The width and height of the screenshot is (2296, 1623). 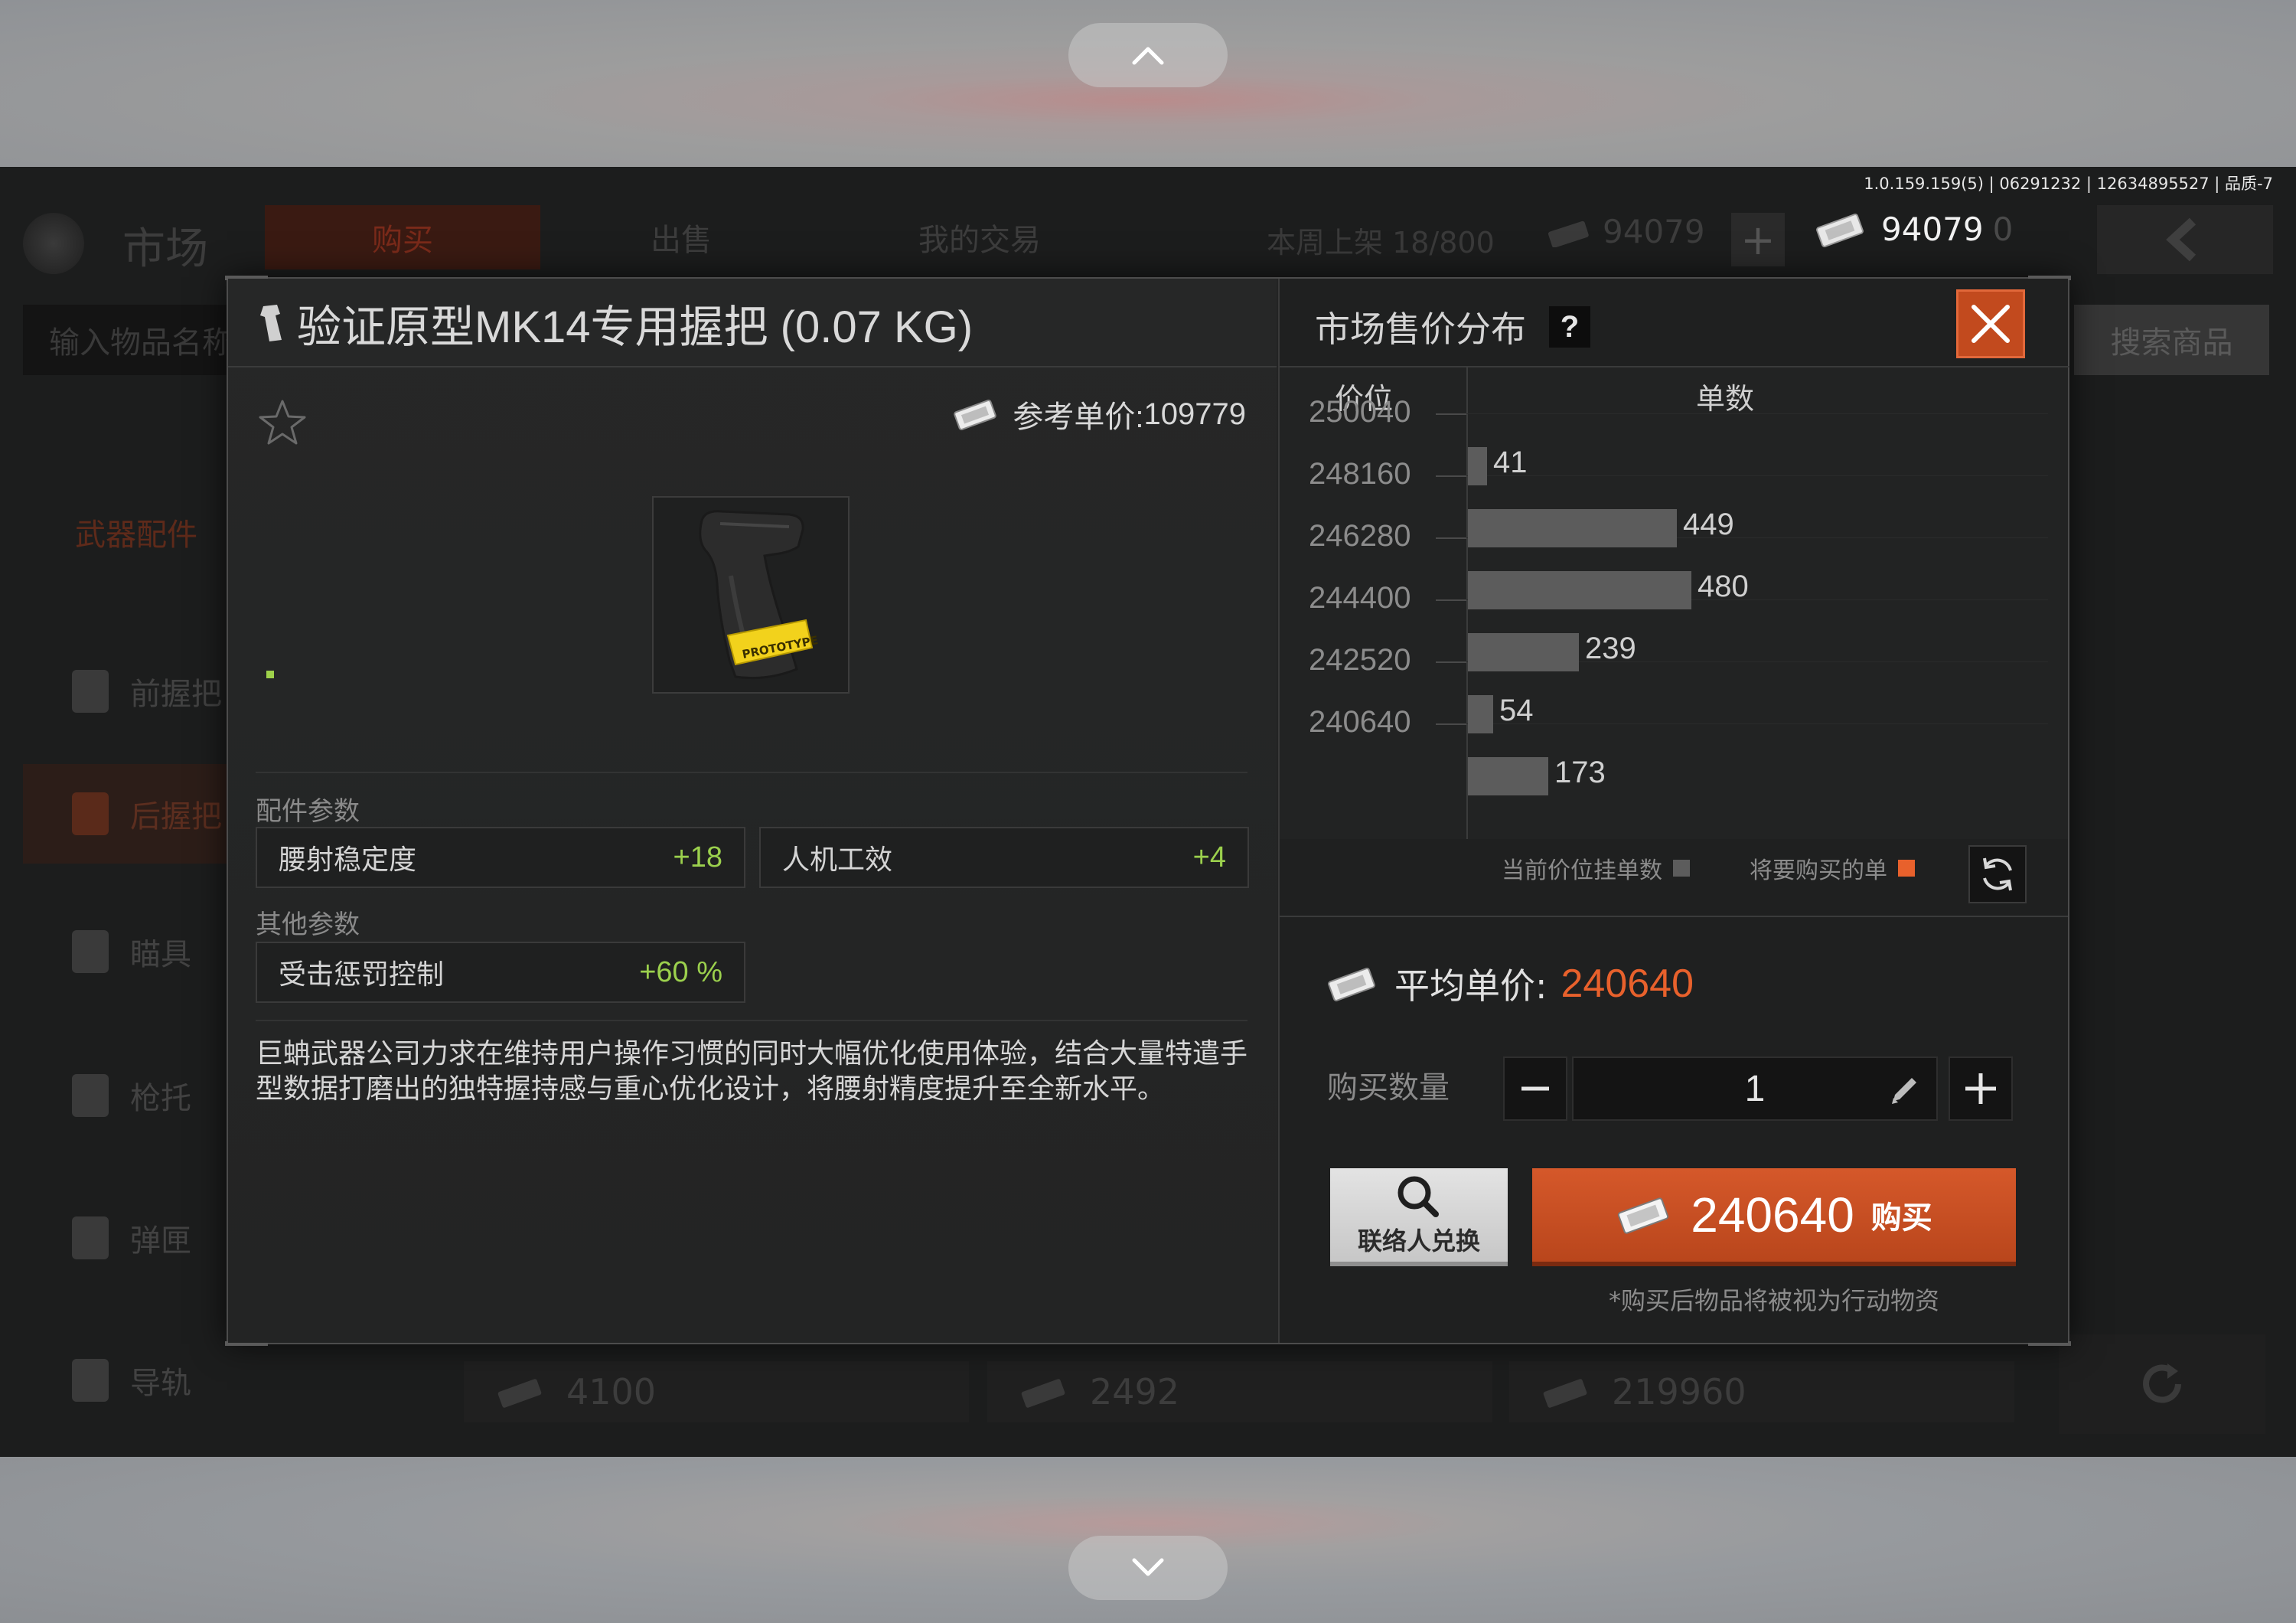 I want to click on legend-label: 将要购买的单, so click(x=1818, y=870).